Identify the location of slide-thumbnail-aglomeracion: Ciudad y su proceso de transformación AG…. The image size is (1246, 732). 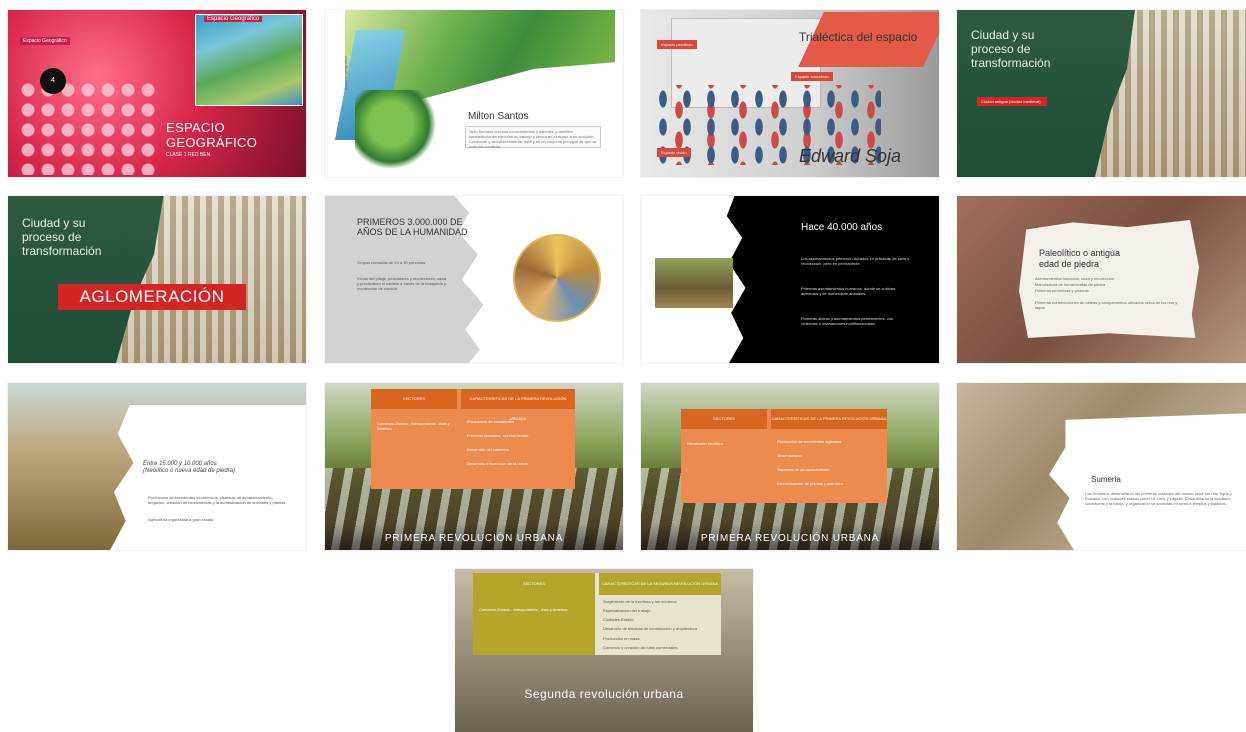
(157, 279).